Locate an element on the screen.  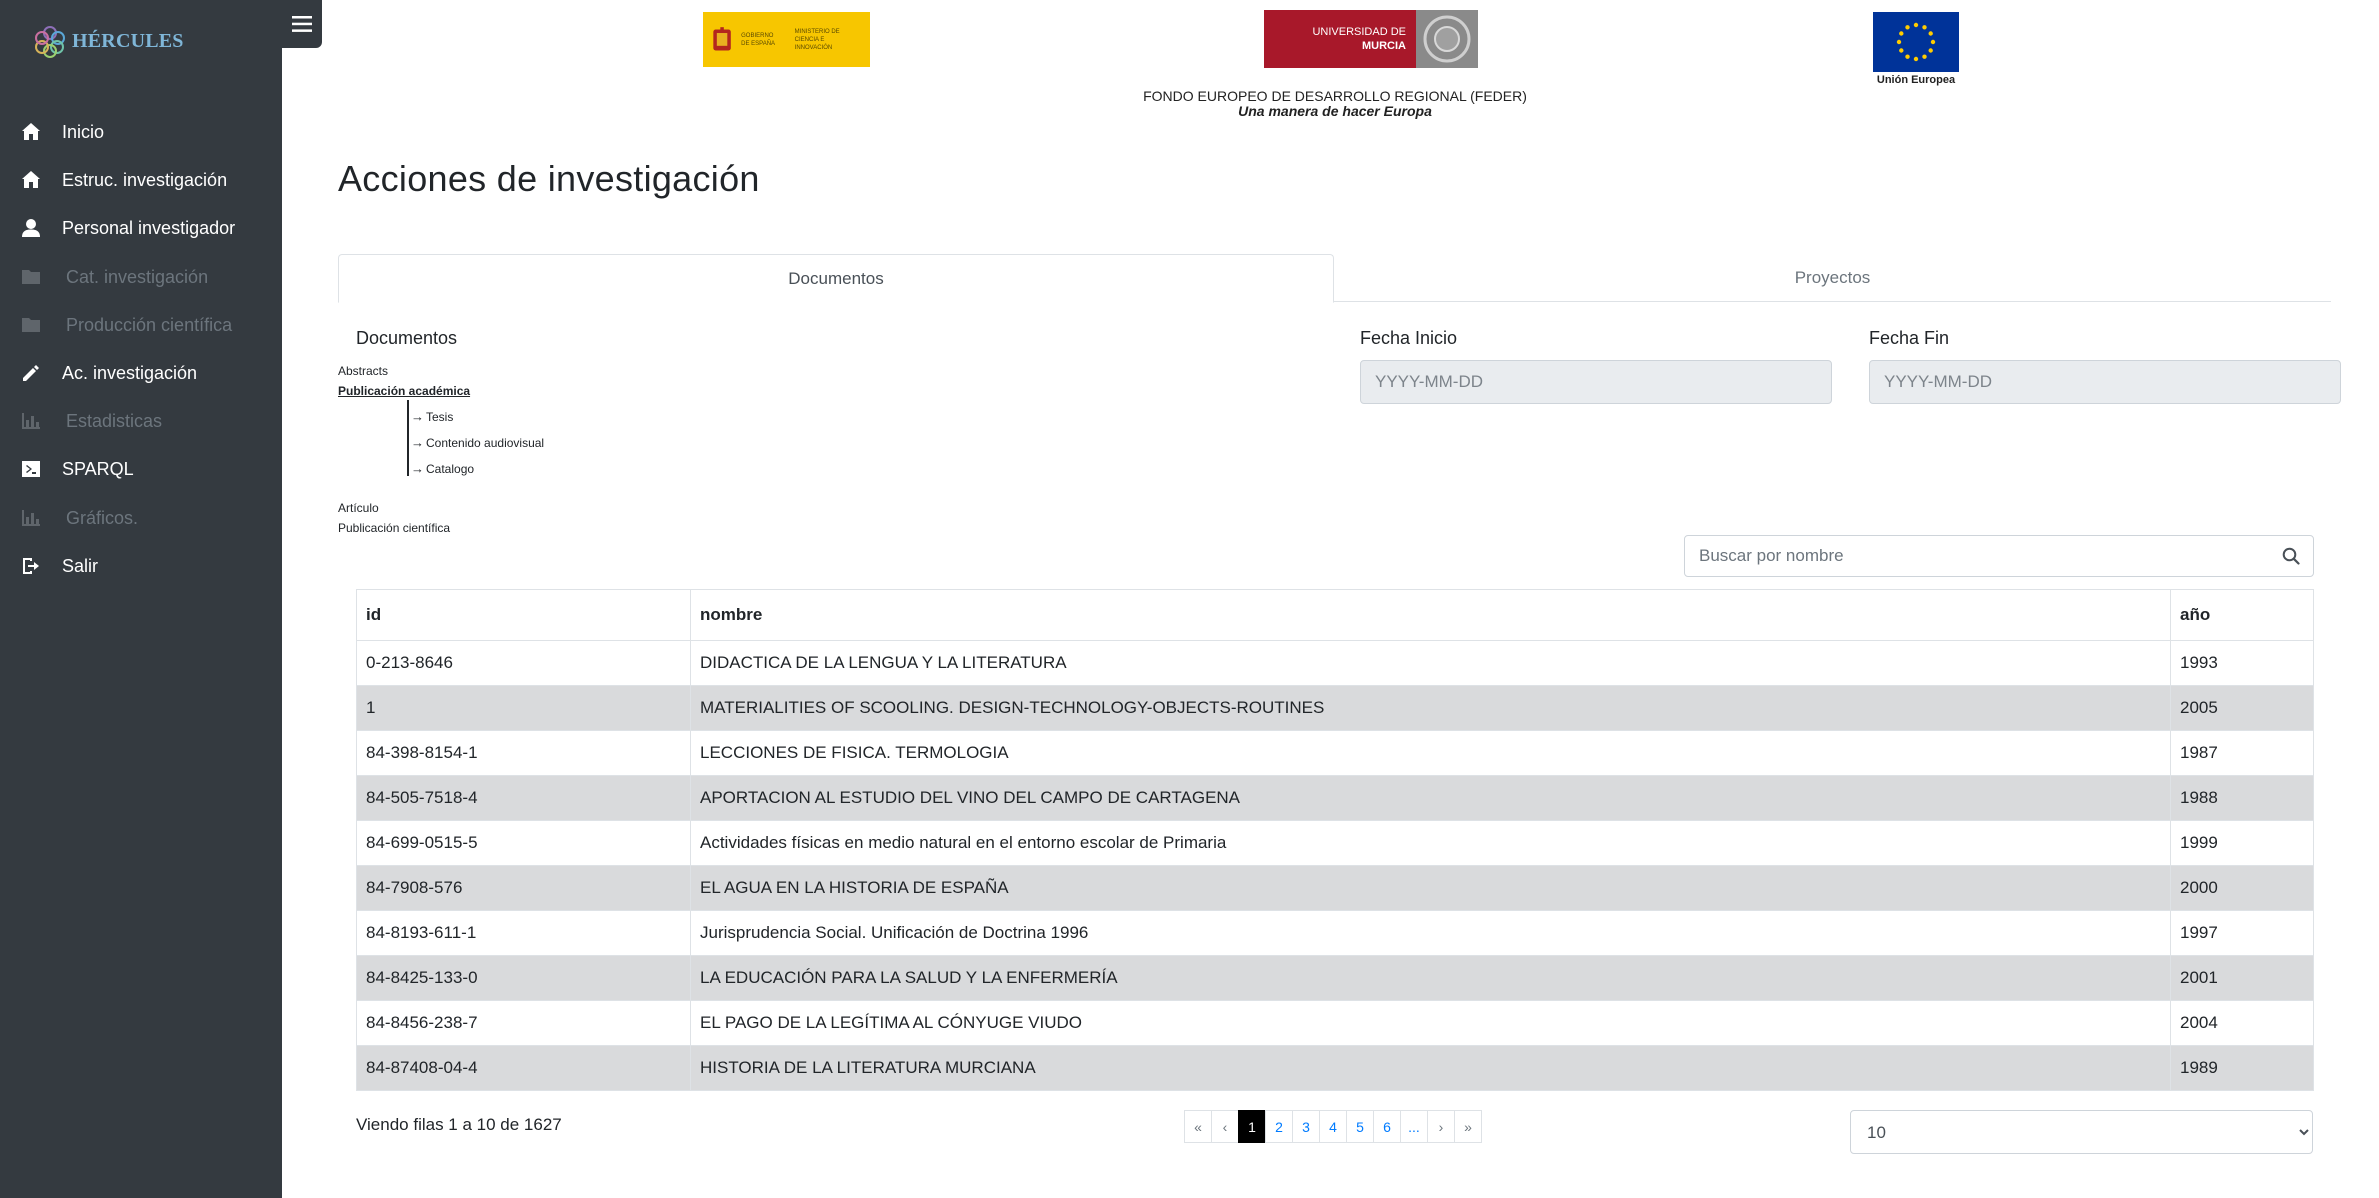
sidebar-item-cat-investigación: Cat. investigación is located at coordinates (141, 277).